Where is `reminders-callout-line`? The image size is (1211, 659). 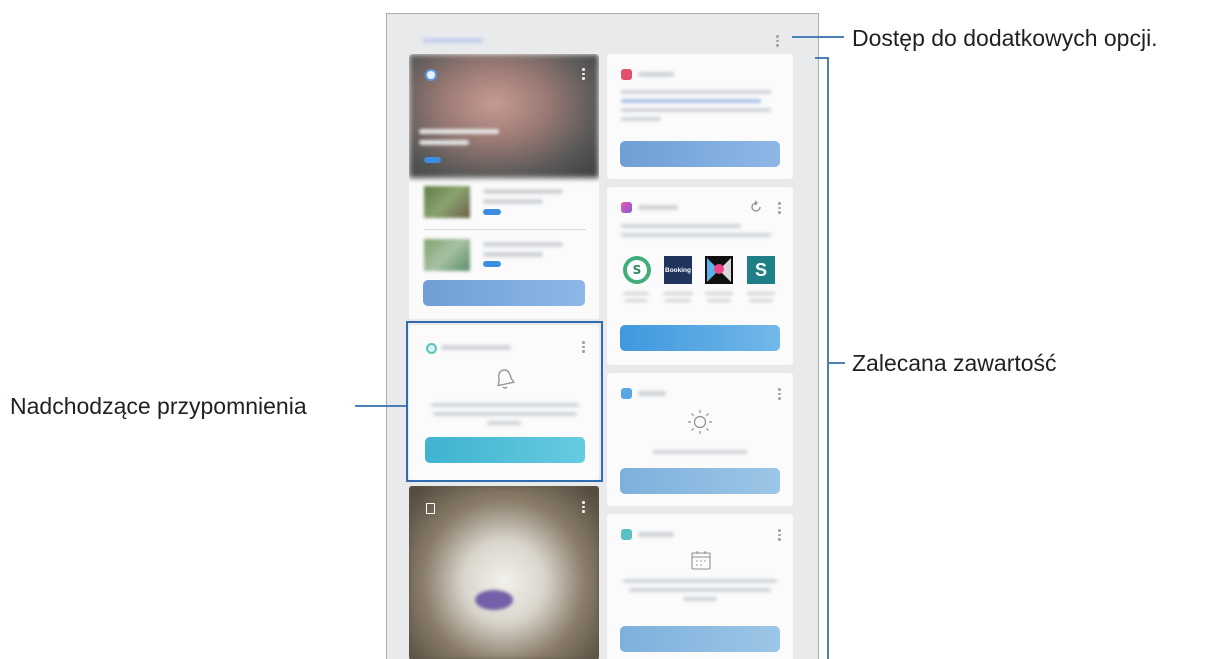 reminders-callout-line is located at coordinates (380, 406).